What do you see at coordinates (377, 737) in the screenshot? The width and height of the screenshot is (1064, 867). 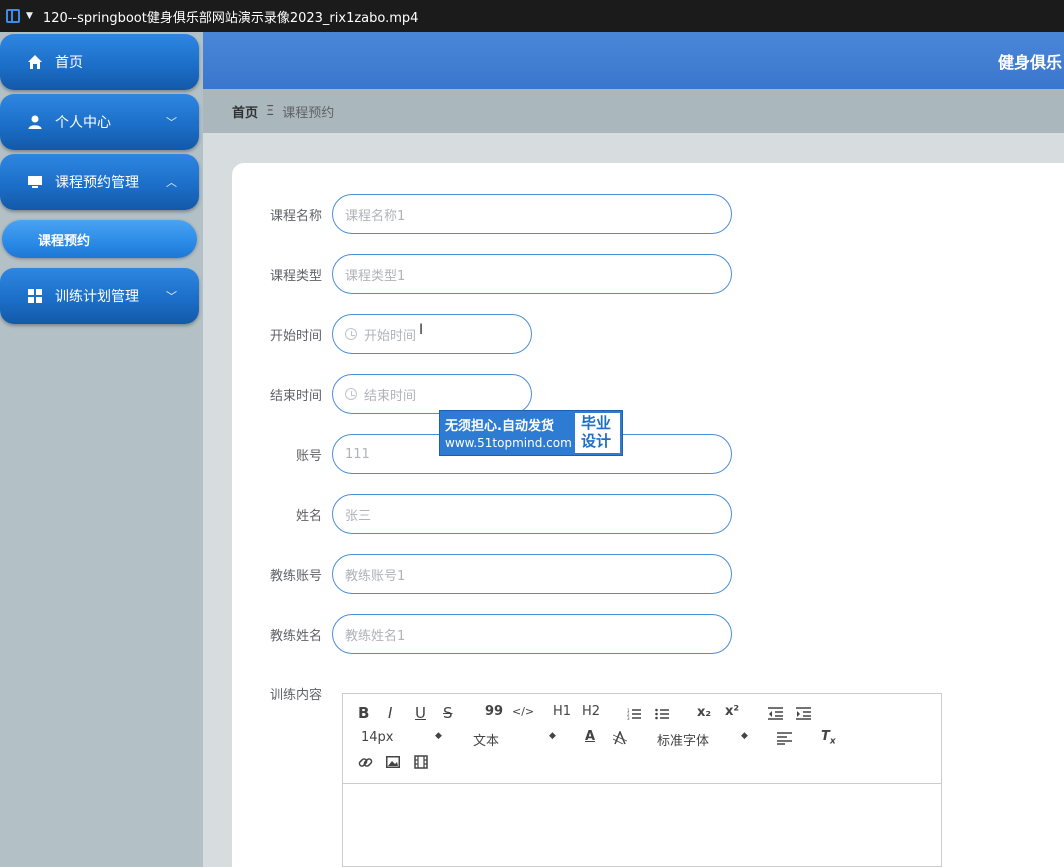 I see `font-size-value: 14px` at bounding box center [377, 737].